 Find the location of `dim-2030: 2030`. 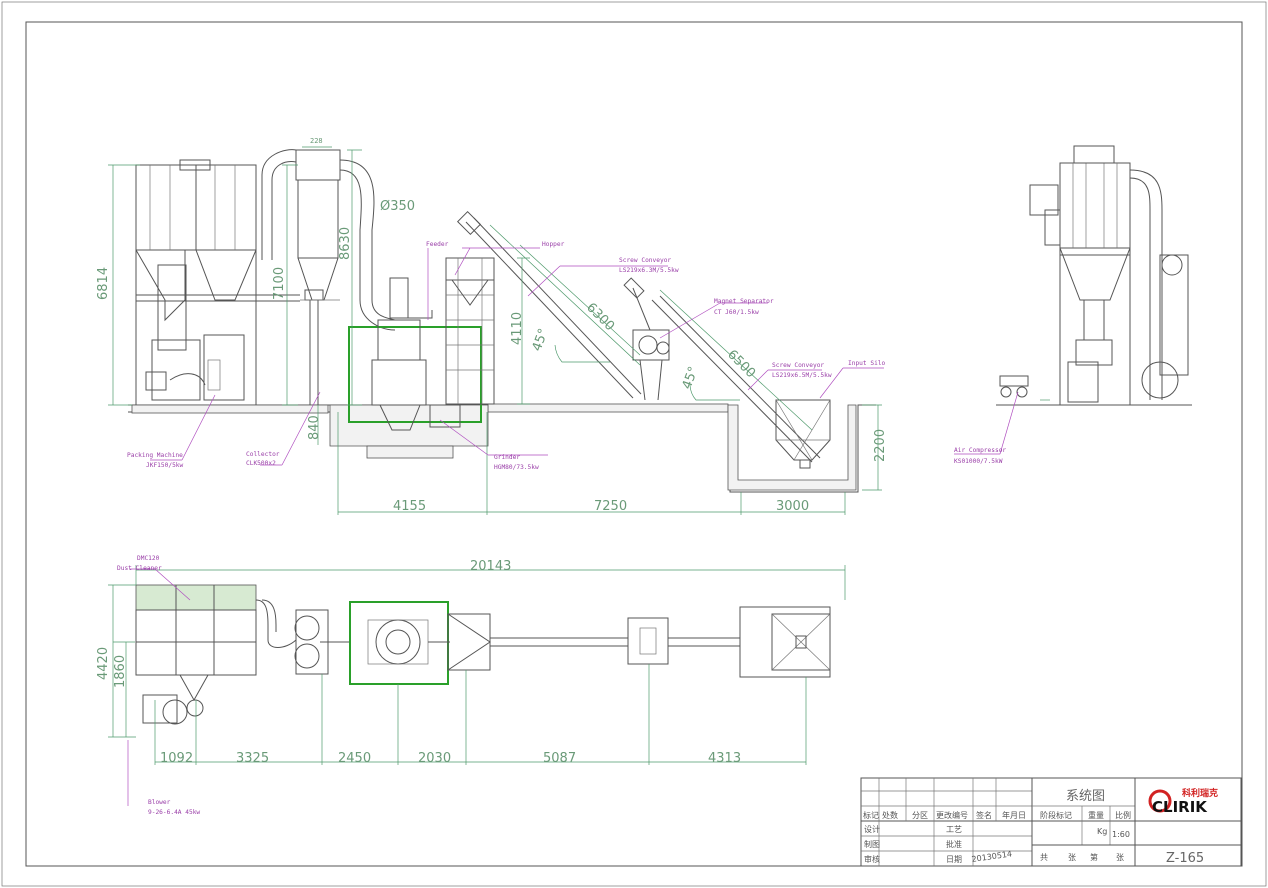

dim-2030: 2030 is located at coordinates (434, 758).